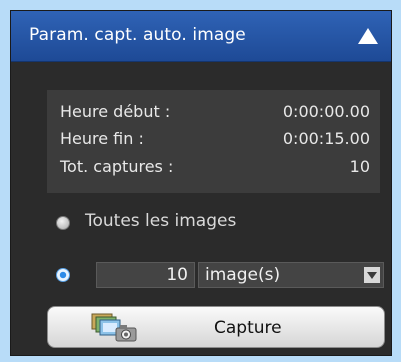 This screenshot has width=401, height=362. I want to click on panel-title: Param. capt. auto. image, so click(137, 35).